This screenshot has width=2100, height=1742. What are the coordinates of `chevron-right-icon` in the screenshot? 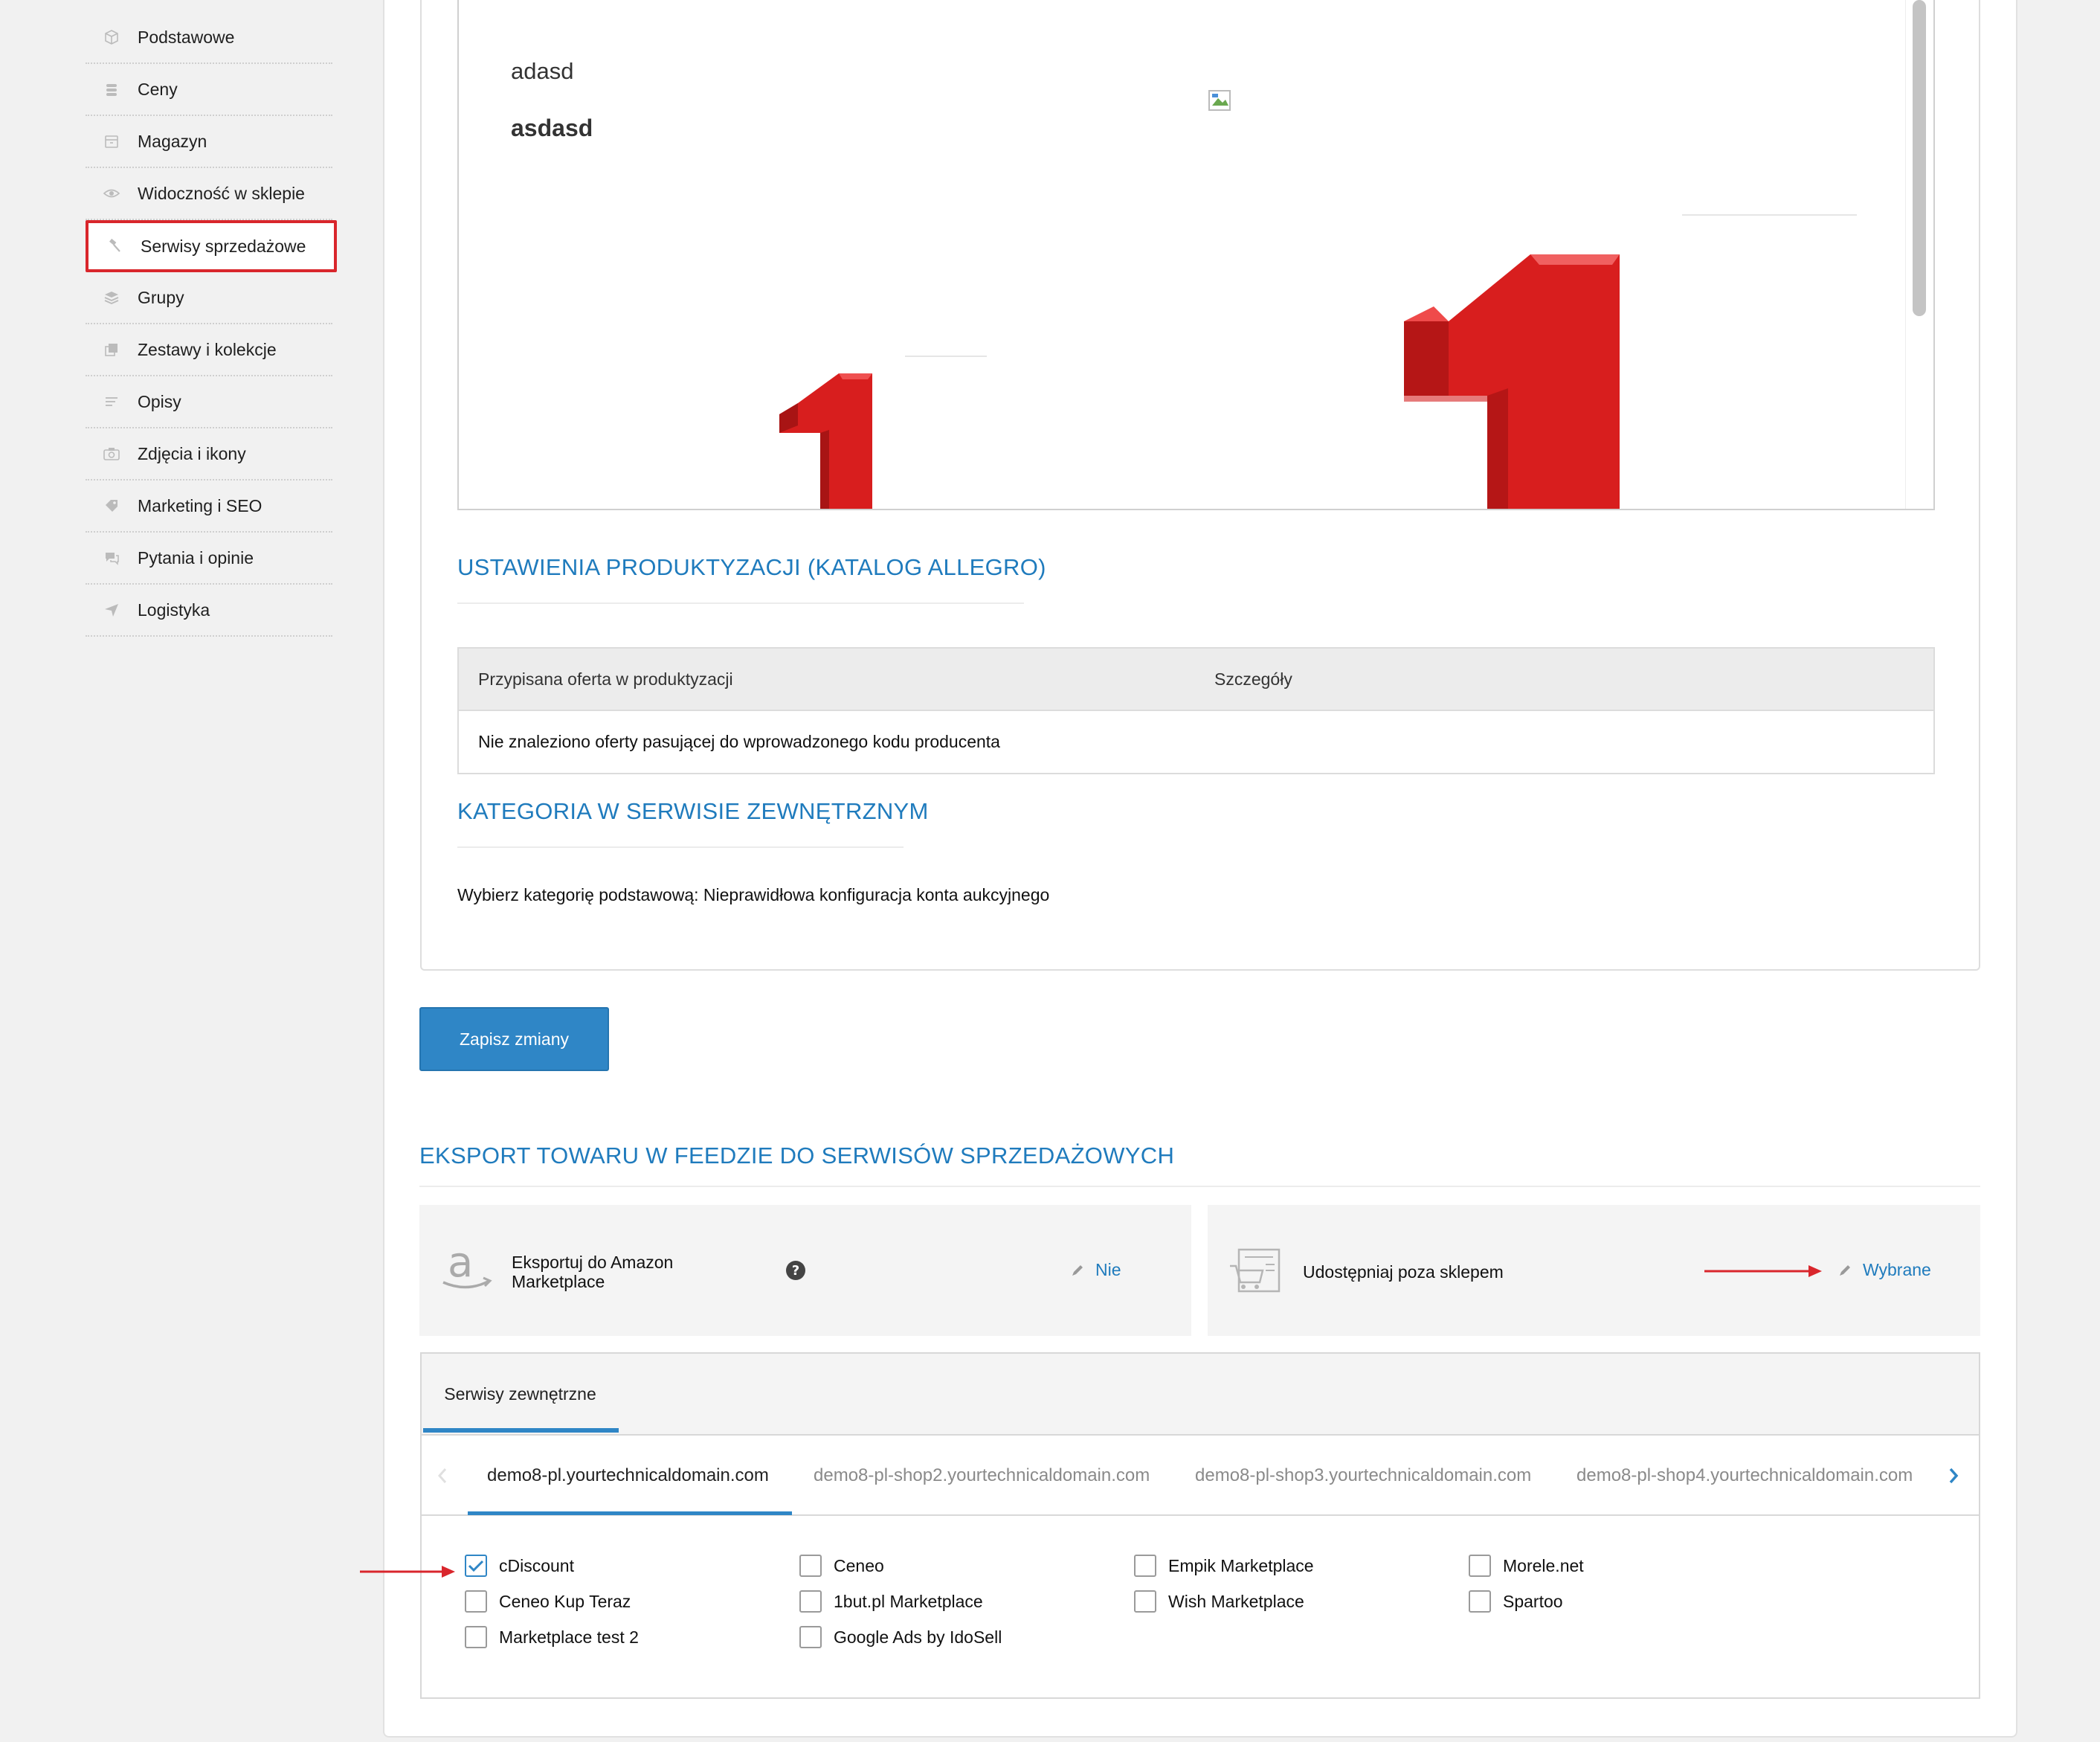 It's located at (1953, 1476).